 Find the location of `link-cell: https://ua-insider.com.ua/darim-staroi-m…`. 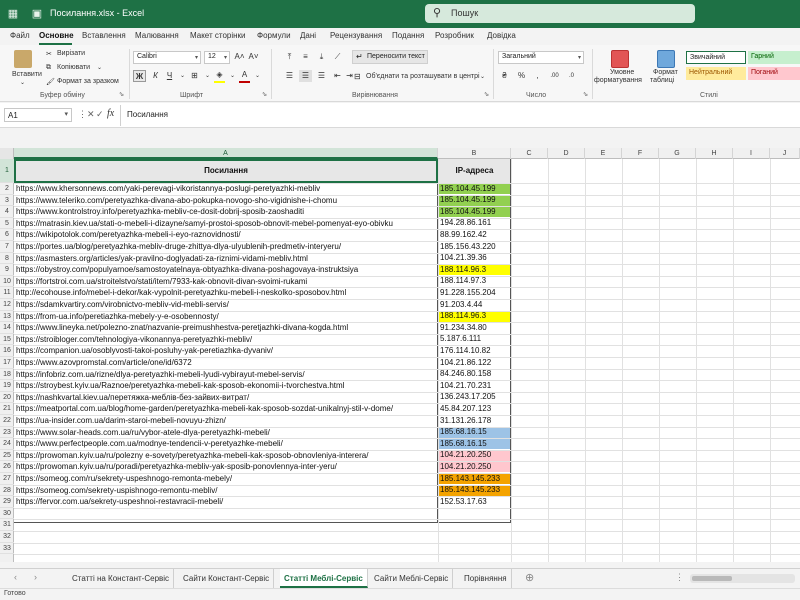

link-cell: https://ua-insider.com.ua/darim-staroi-m… is located at coordinates (226, 421).